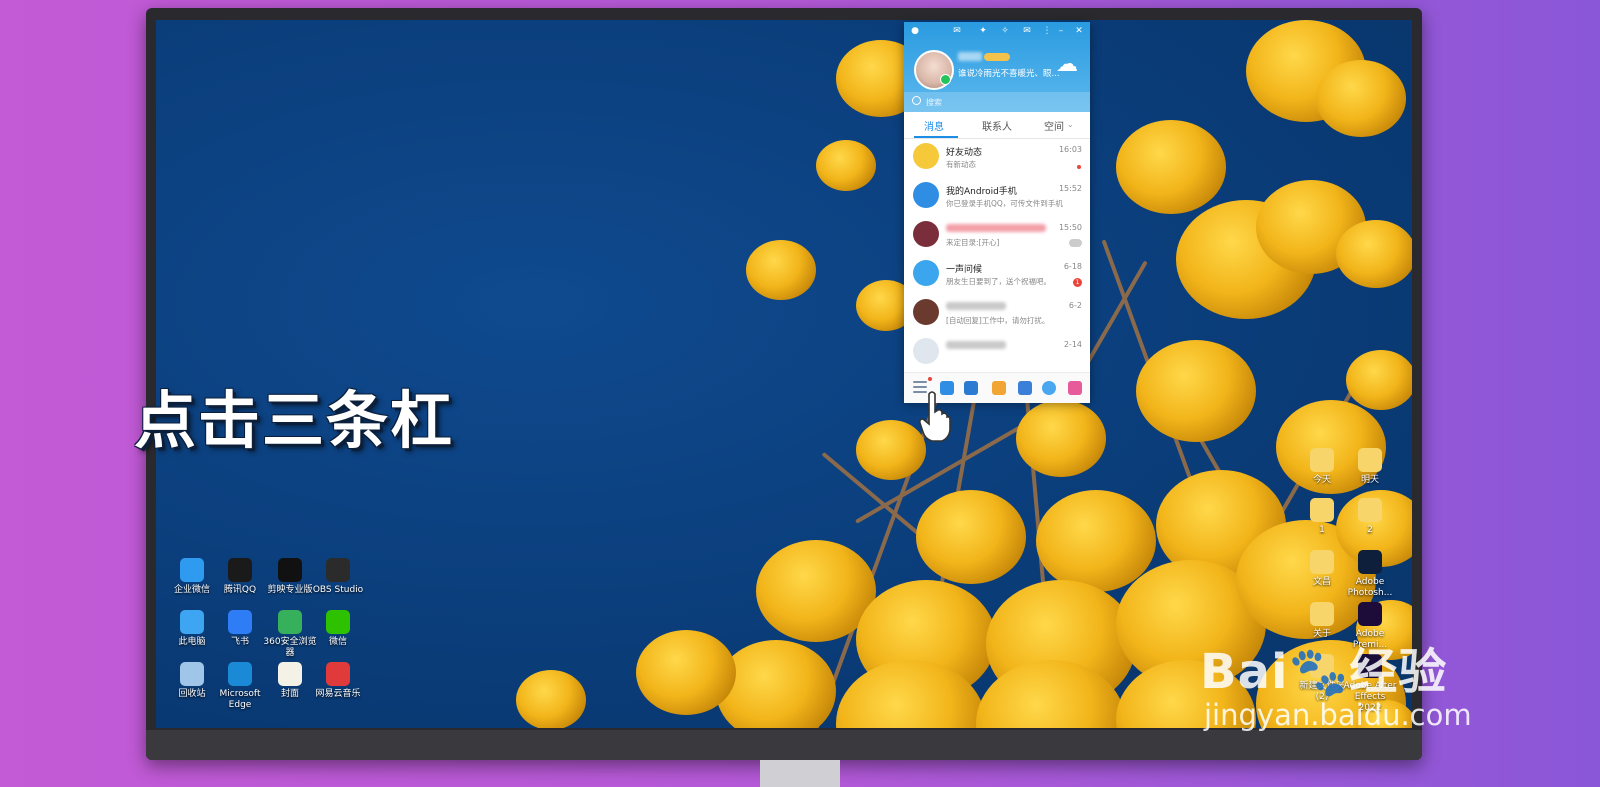  I want to click on chevron-down-icon: ⌄, so click(1070, 124).